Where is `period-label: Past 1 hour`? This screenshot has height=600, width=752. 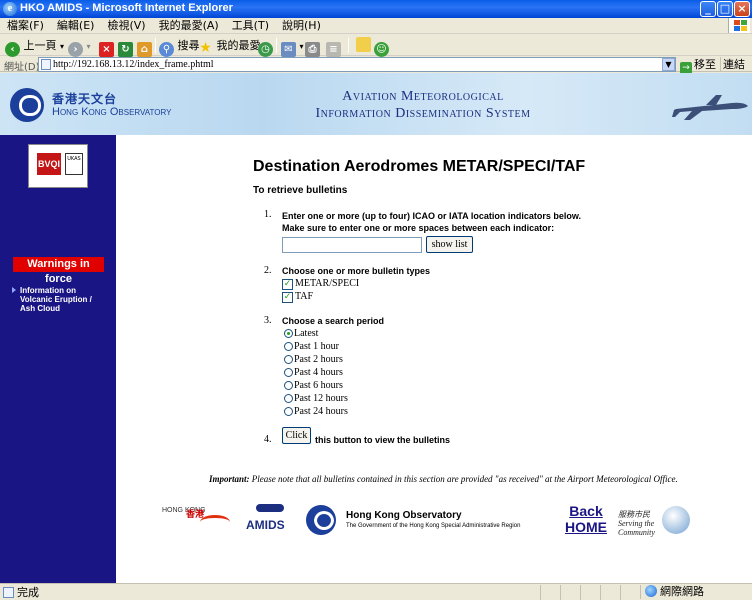 period-label: Past 1 hour is located at coordinates (316, 346).